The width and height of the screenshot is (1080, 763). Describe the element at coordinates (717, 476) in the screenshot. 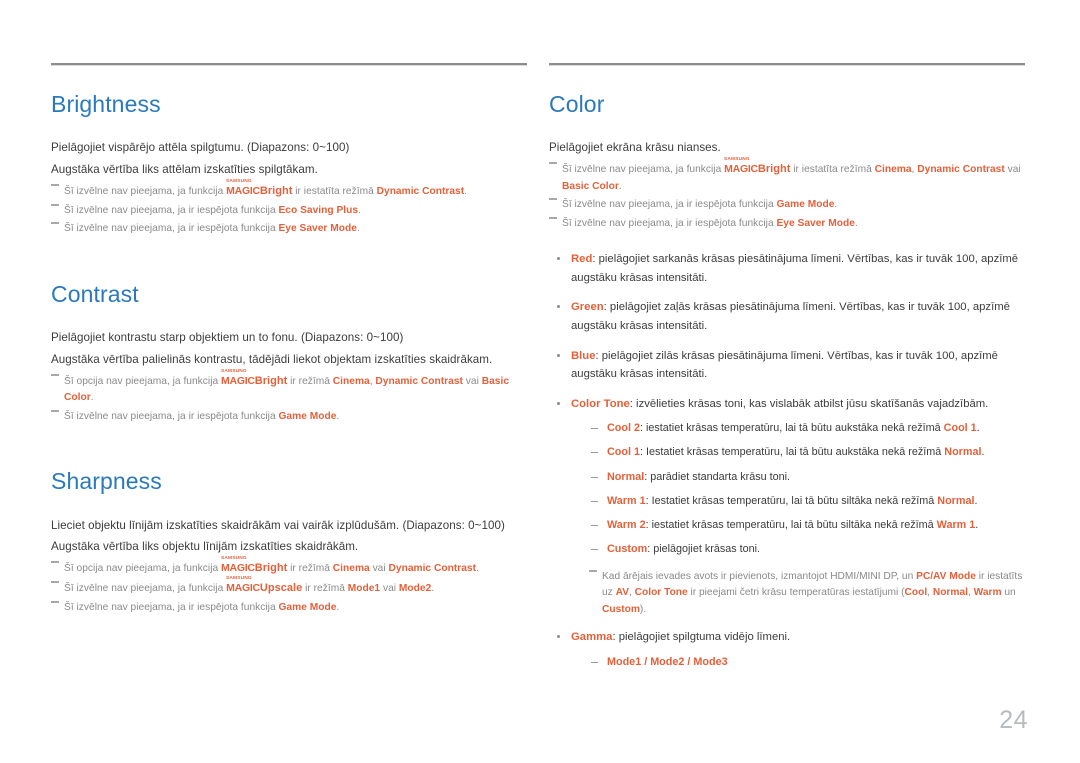

I see `subitem-text: : parādiet standarta krāsu toni.` at that location.